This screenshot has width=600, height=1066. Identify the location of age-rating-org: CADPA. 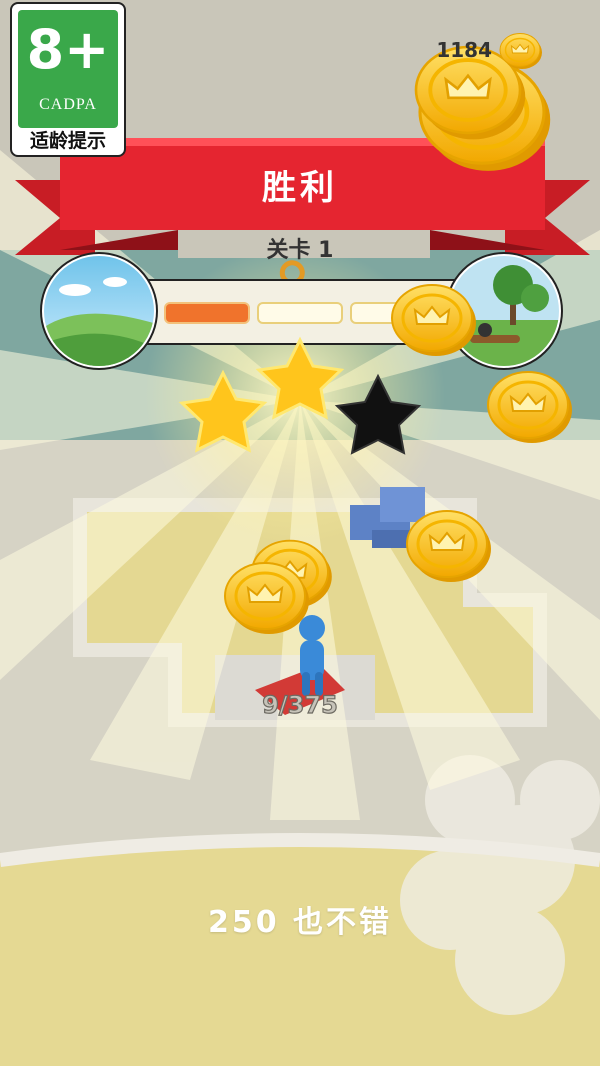
(68, 104).